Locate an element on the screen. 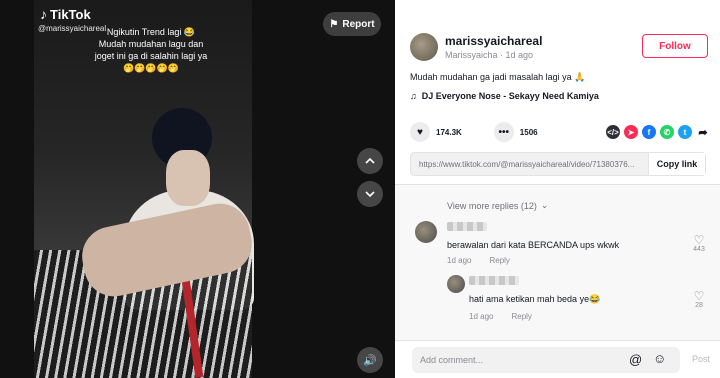 Image resolution: width=720 pixels, height=378 pixels. music-note-icon: ♫ is located at coordinates (413, 96).